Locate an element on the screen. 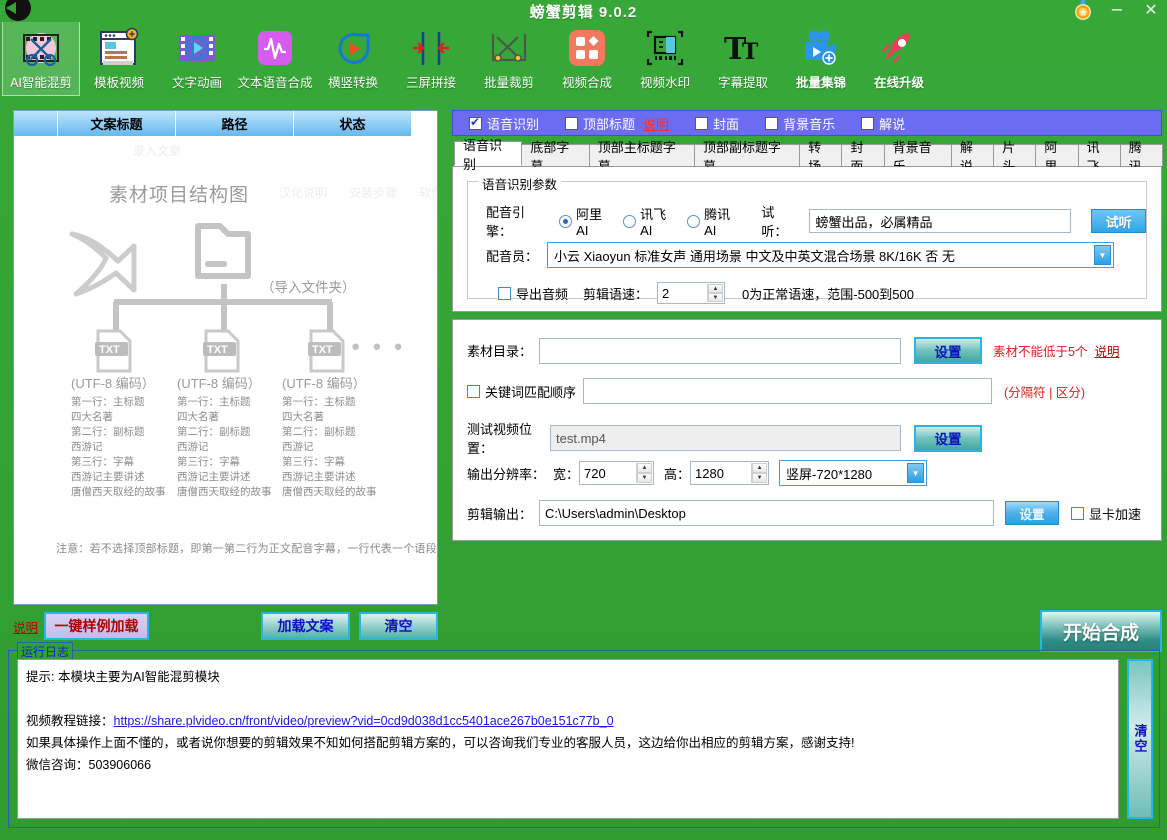 The width and height of the screenshot is (1167, 840). left-help-link: 说明 is located at coordinates (25, 626).